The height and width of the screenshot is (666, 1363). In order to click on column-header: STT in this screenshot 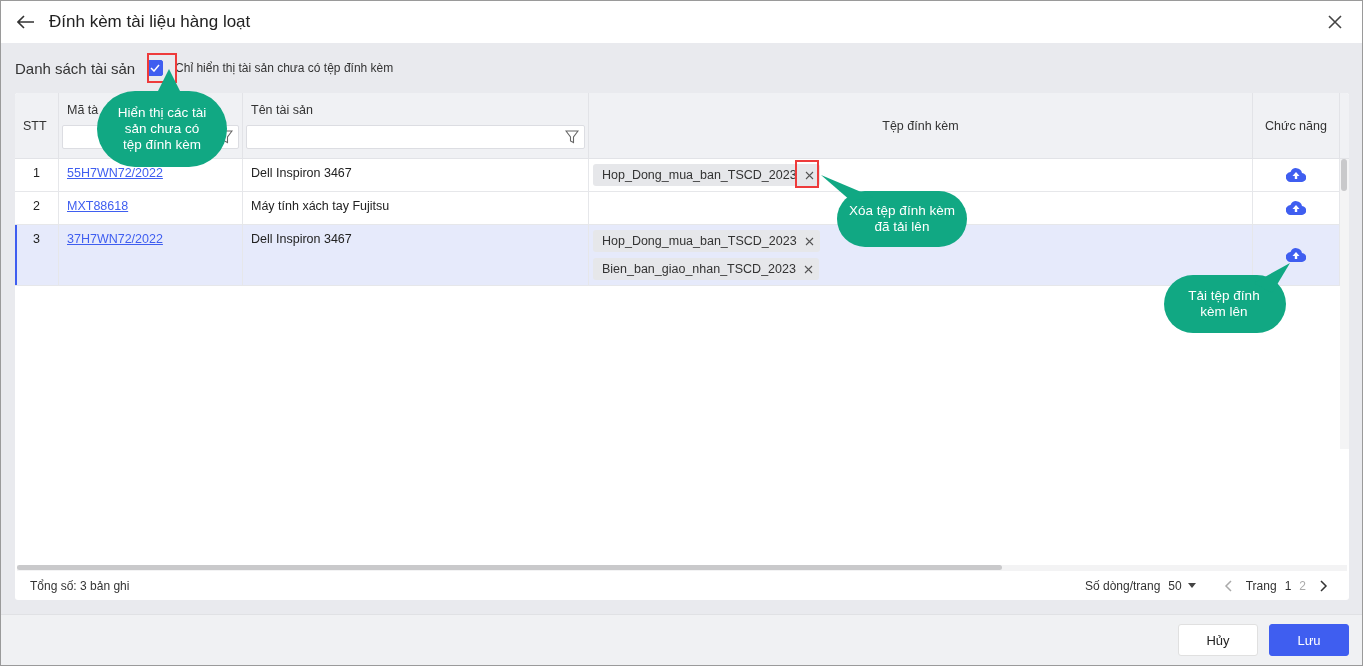, I will do `click(35, 125)`.